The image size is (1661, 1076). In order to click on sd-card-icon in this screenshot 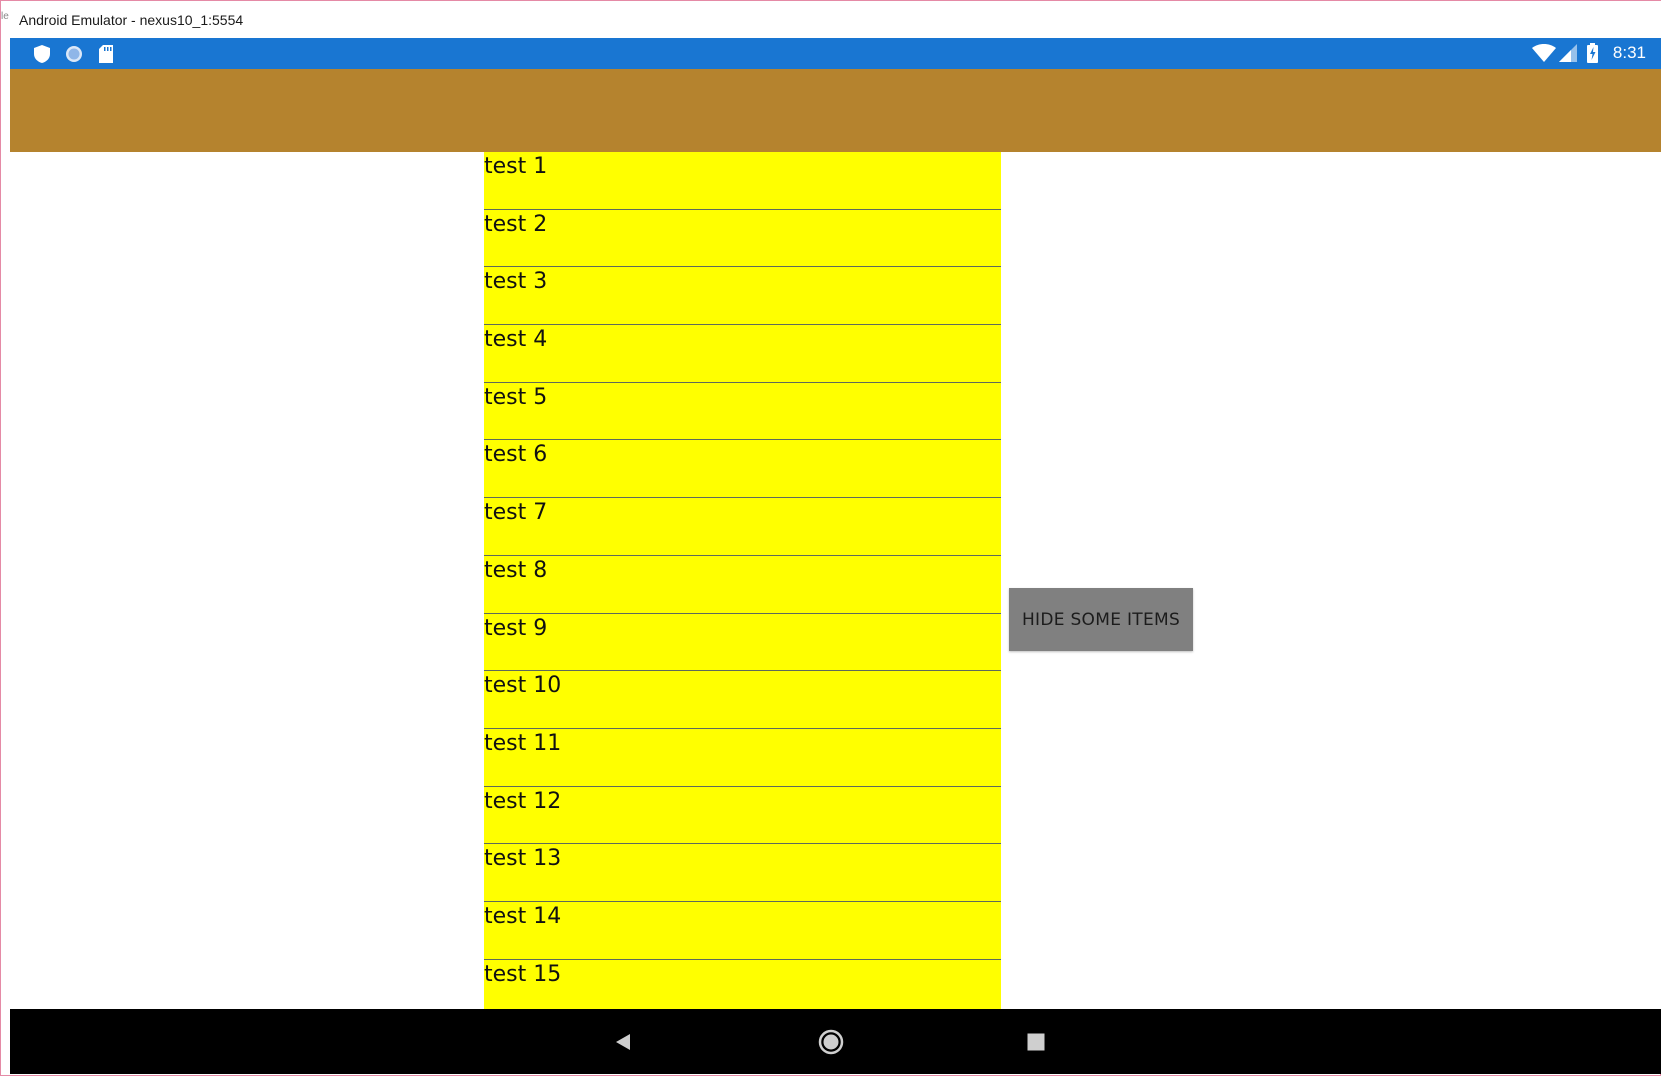, I will do `click(106, 56)`.